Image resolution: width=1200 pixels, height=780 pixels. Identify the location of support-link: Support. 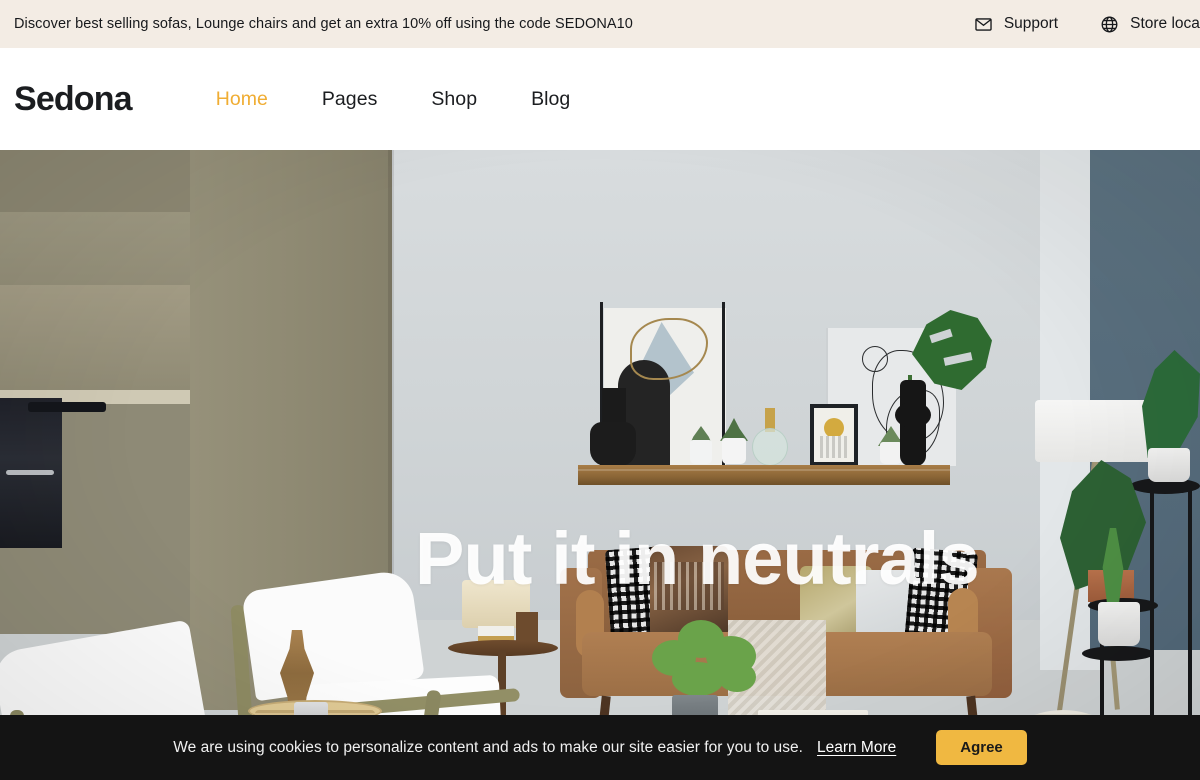
(1016, 24).